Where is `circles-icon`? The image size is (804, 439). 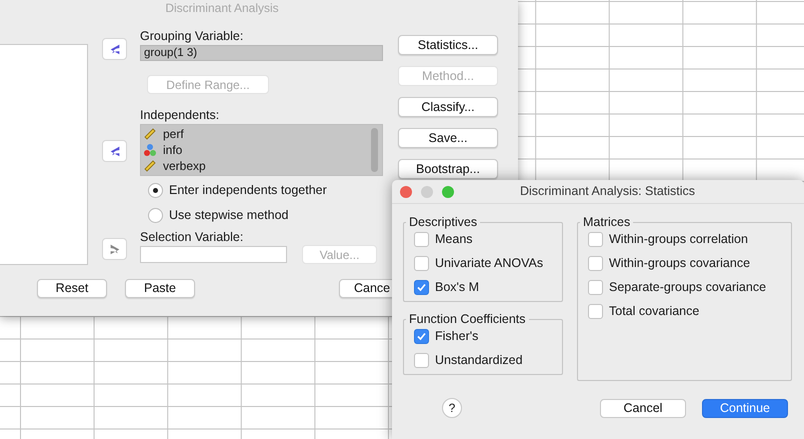 circles-icon is located at coordinates (150, 150).